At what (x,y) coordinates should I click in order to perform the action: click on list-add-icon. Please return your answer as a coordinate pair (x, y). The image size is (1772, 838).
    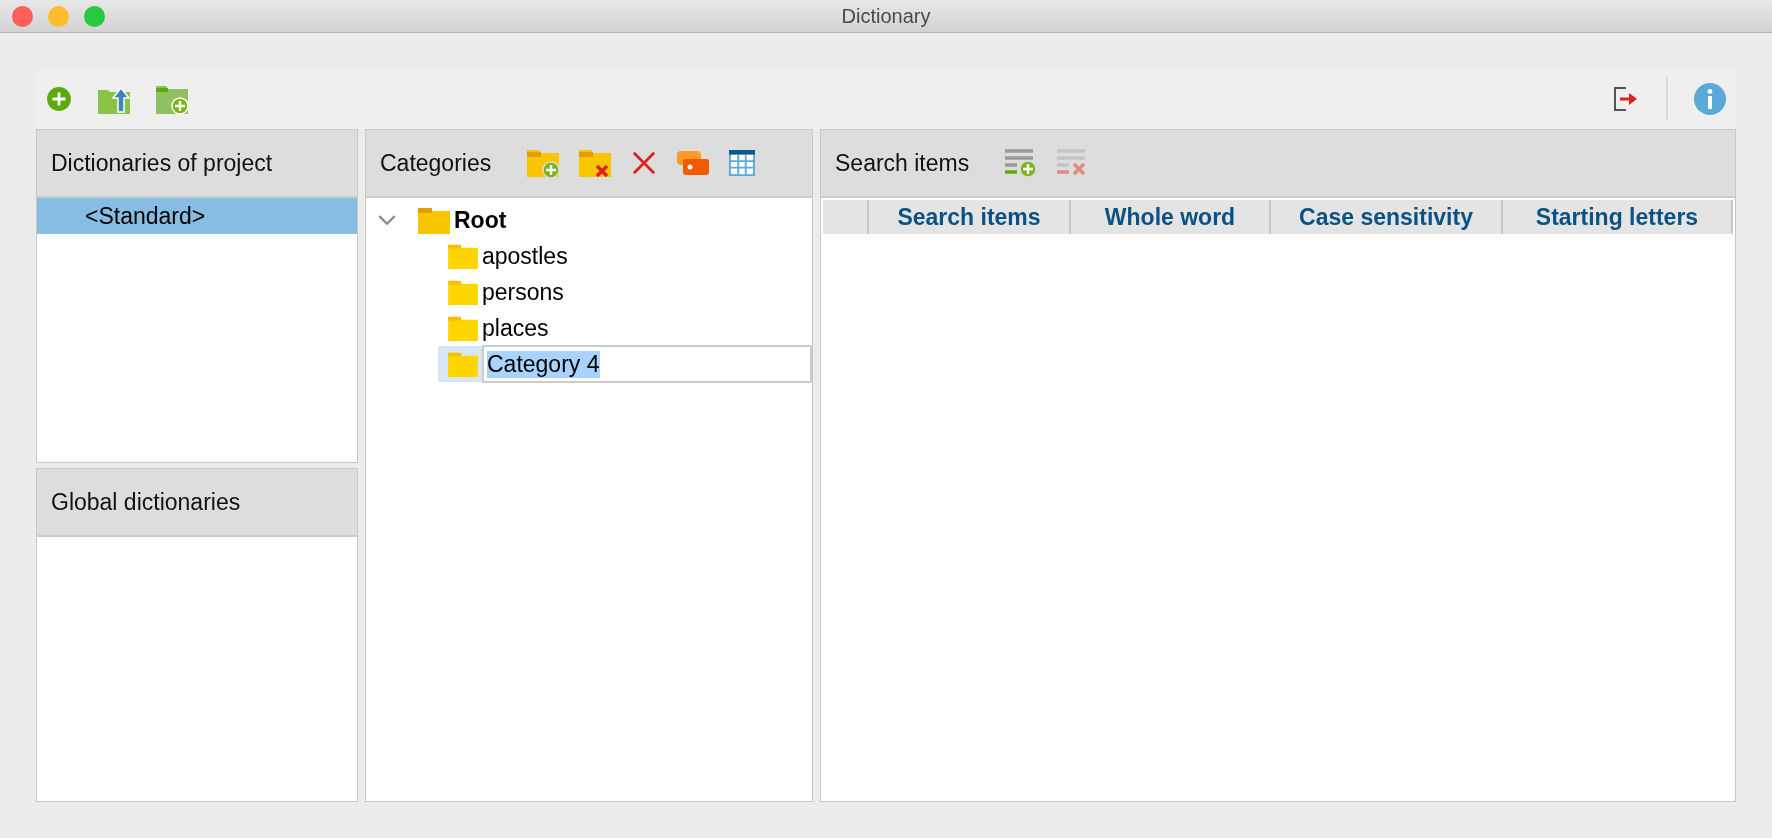
    Looking at the image, I should click on (1021, 163).